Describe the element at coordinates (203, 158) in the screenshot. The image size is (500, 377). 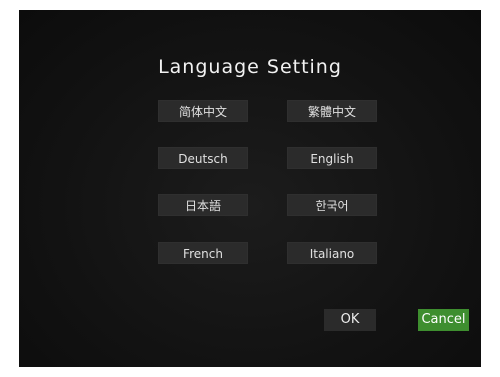
I see `language-option-deutsch: Deutsch` at that location.